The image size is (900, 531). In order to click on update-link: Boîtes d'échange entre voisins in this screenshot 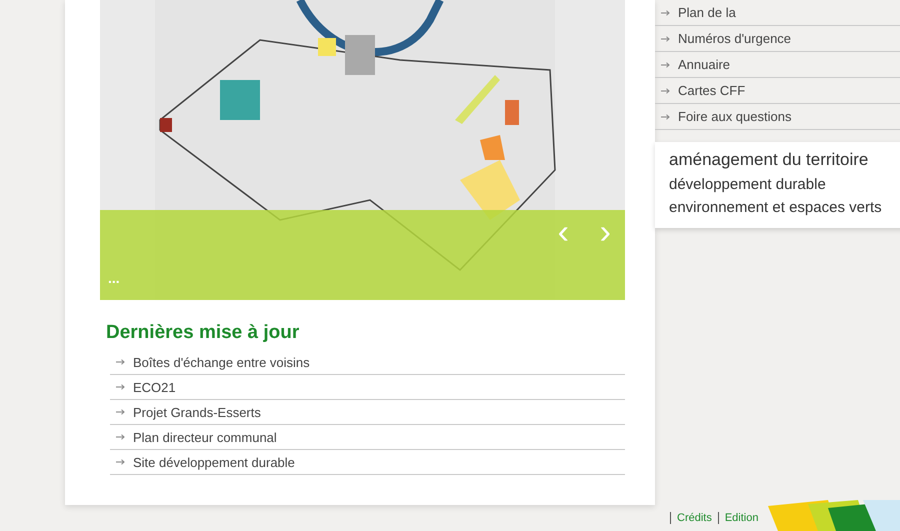, I will do `click(221, 362)`.